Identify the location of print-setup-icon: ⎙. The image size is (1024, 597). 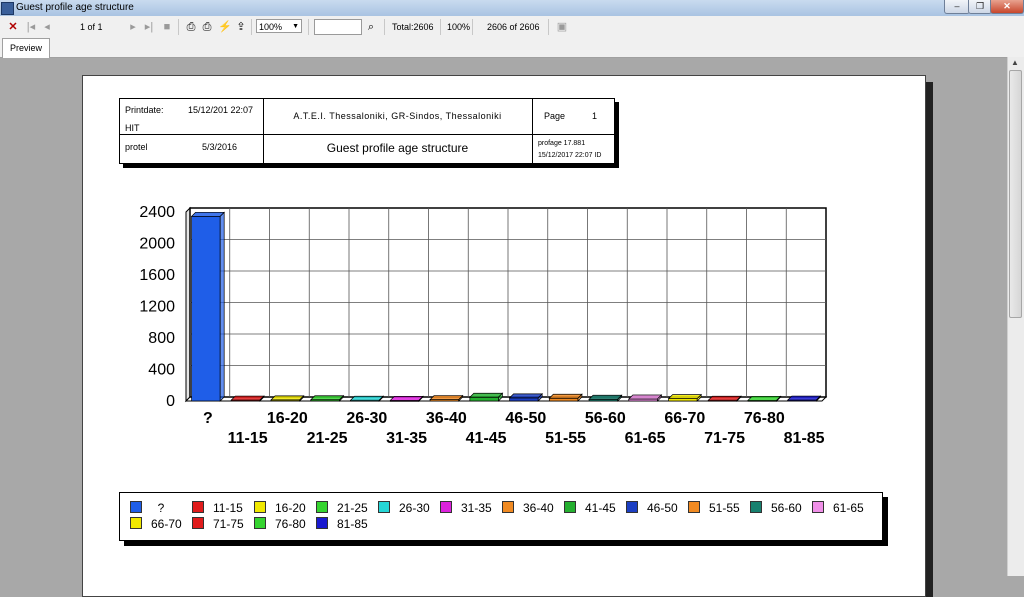
(207, 27).